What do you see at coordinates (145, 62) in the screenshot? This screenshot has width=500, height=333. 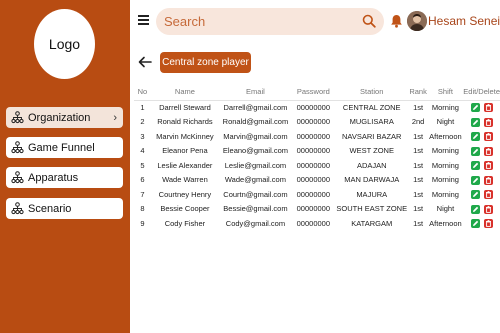 I see `back-arrow-icon` at bounding box center [145, 62].